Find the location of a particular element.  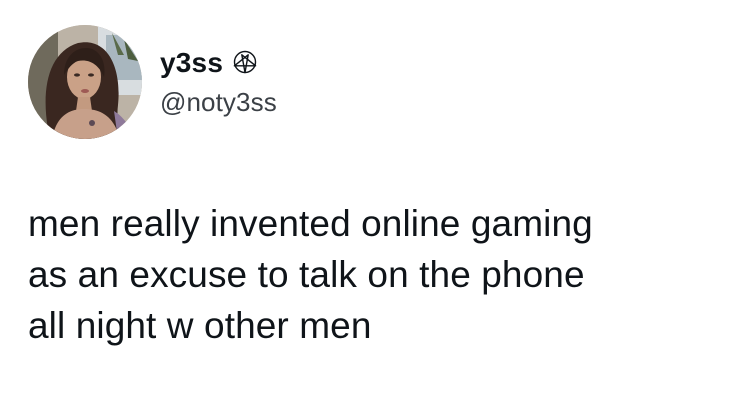

tweet-text-line: men really invented online gaming is located at coordinates (310, 223).